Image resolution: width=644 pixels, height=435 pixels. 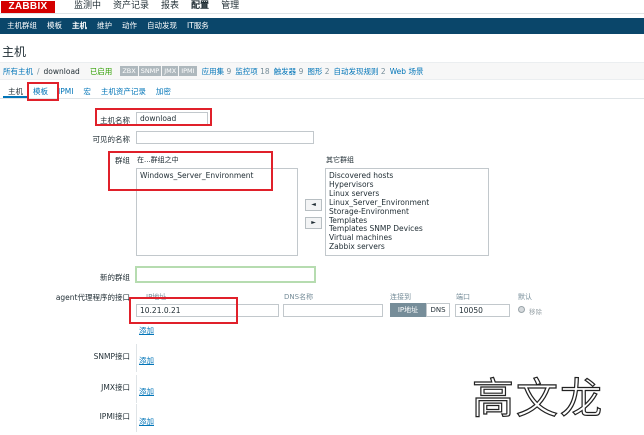 I want to click on badge-snmp: SNMP, so click(x=150, y=71).